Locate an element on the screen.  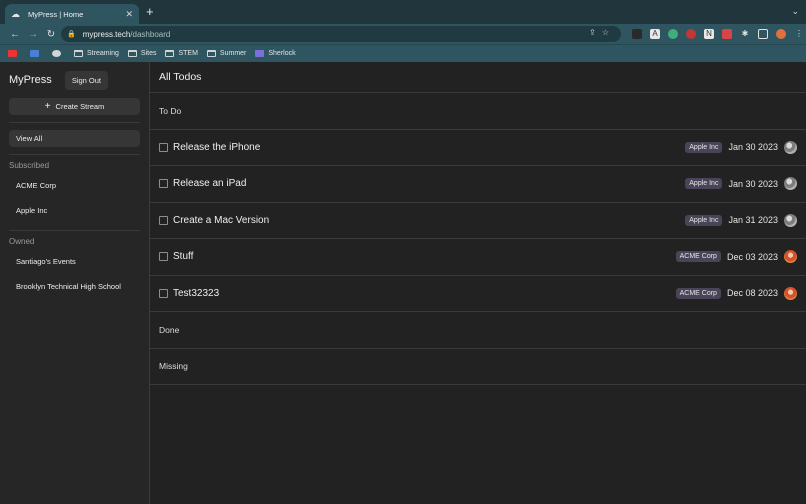
todo-row: Release an iPad Apple Inc Jan 30 2023 is located at coordinates (478, 184).